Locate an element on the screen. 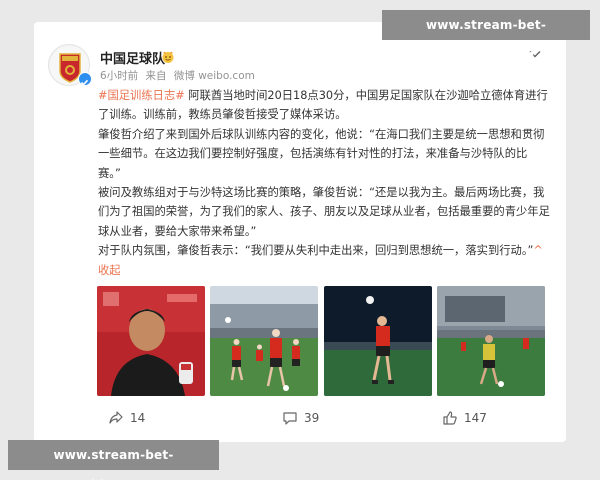  collapse-label: 收起 is located at coordinates (109, 270).